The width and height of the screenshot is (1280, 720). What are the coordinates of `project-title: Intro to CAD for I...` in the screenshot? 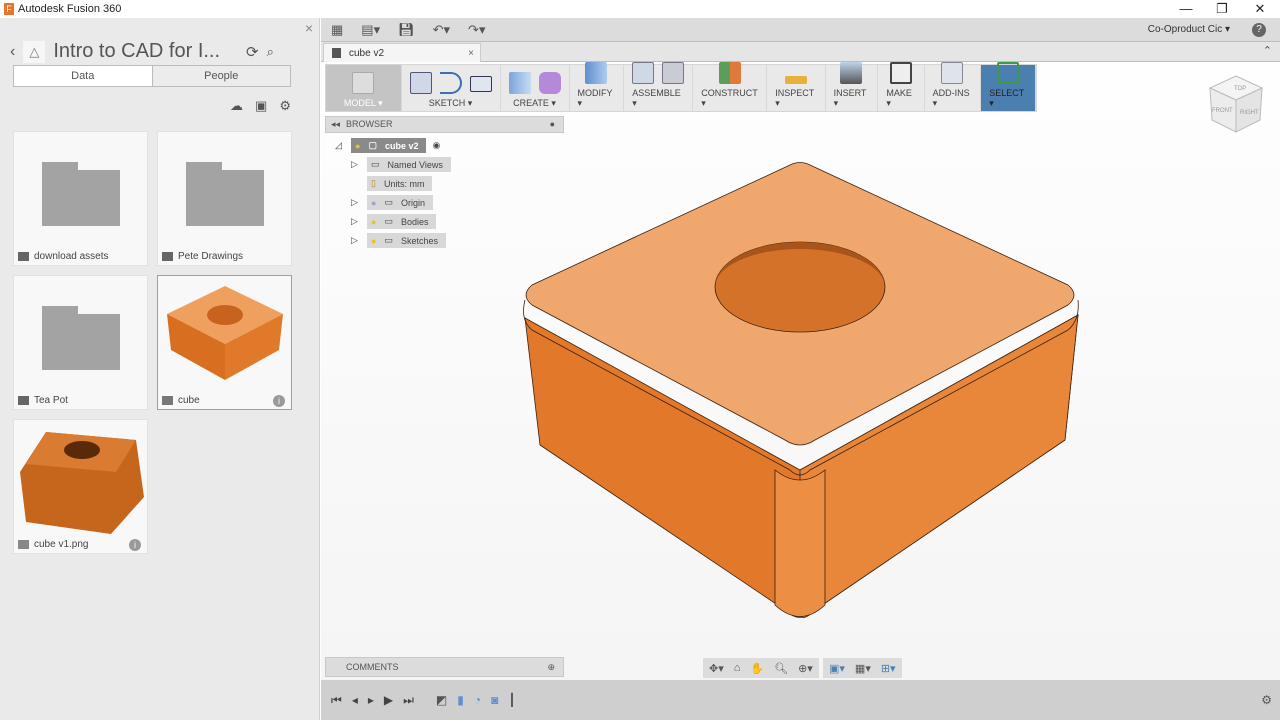 It's located at (137, 51).